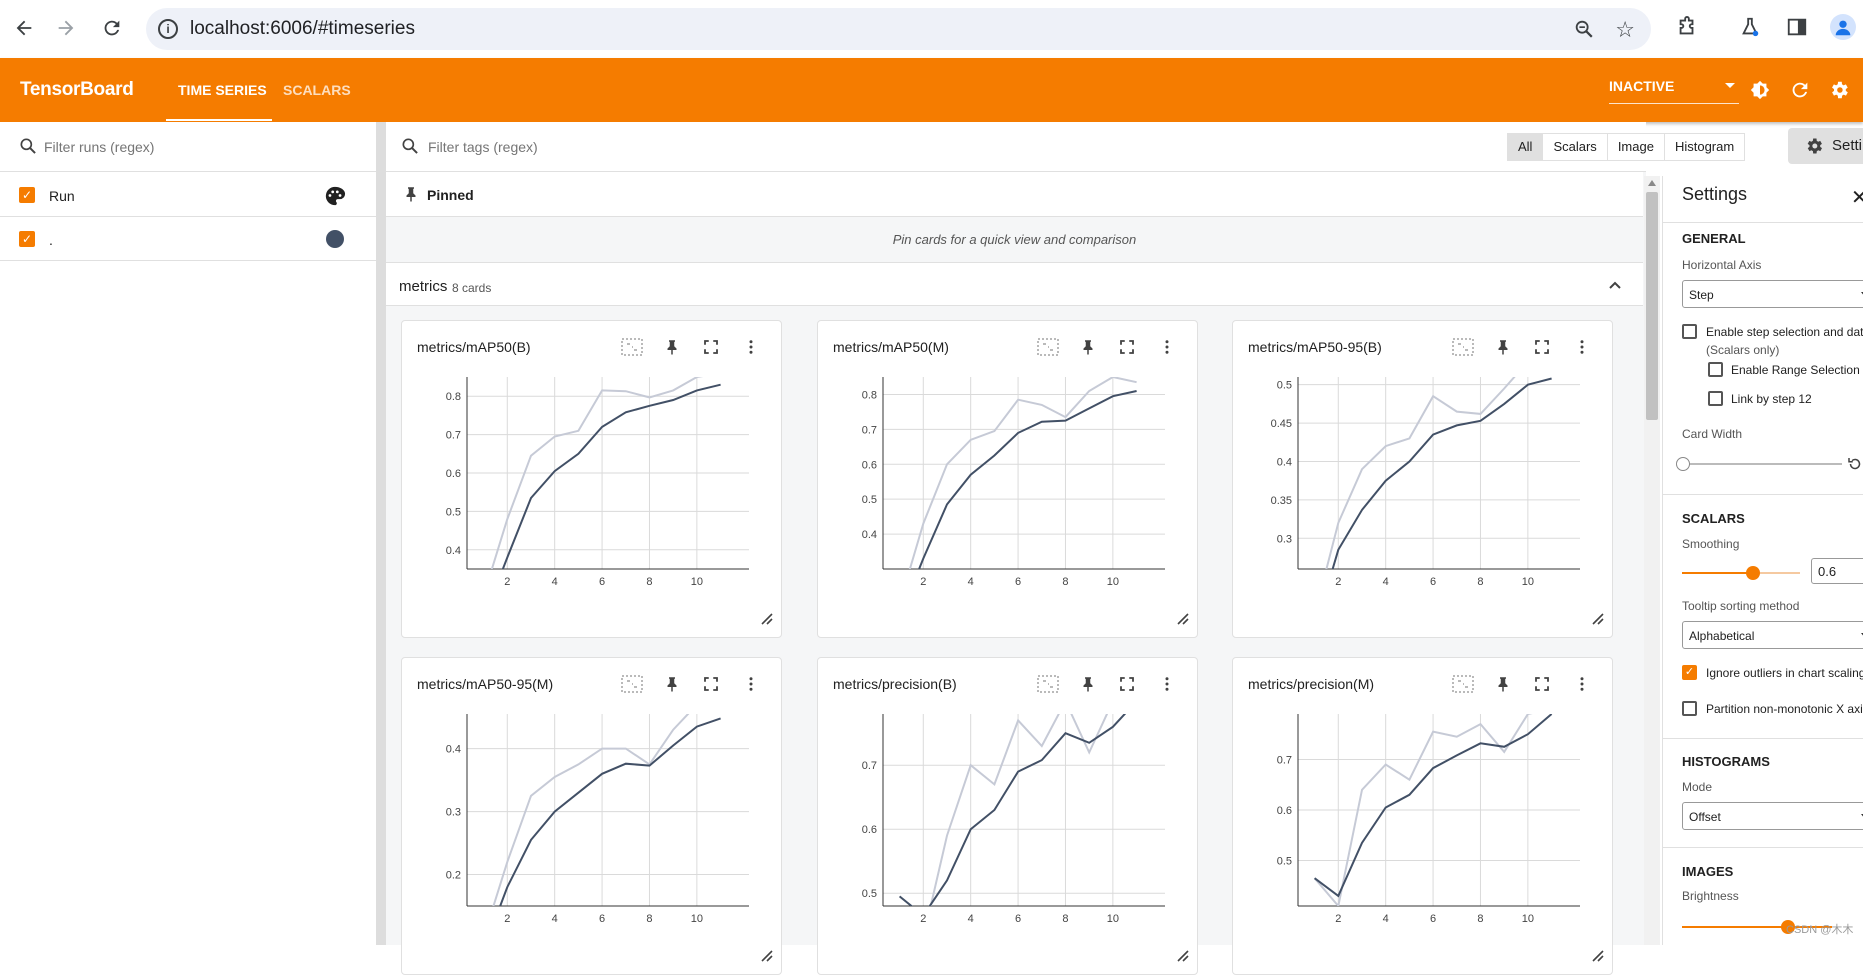 The image size is (1863, 975). Describe the element at coordinates (1526, 147) in the screenshot. I see `type-filter-all: All` at that location.